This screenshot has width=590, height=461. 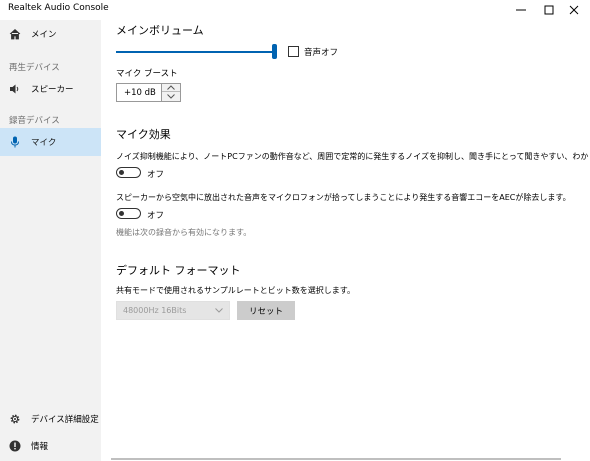 I want to click on recording-devices-header: 録音デバイス, so click(x=34, y=121).